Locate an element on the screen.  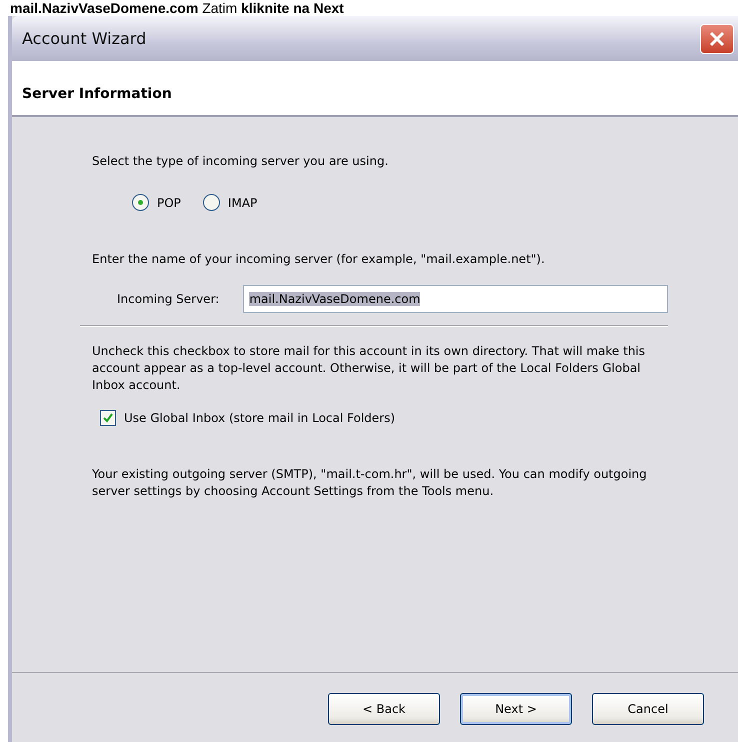
header-title: Server Information is located at coordinates (97, 94).